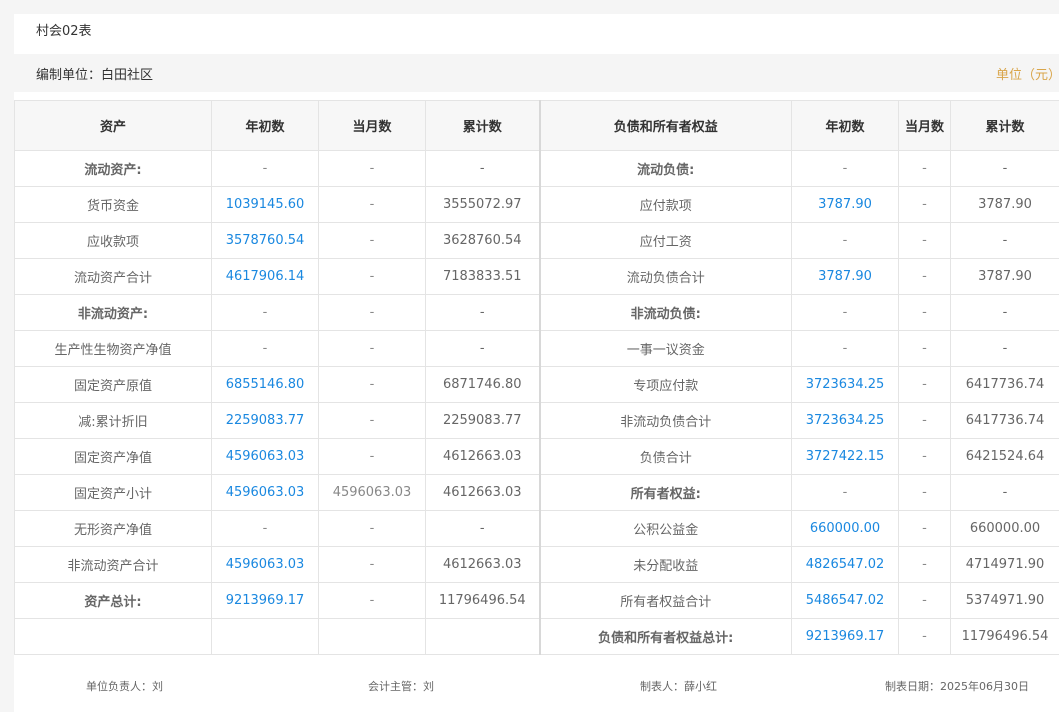 Image resolution: width=1059 pixels, height=712 pixels. What do you see at coordinates (845, 564) in the screenshot?
I see `liability-begin-cell: 4826547.02` at bounding box center [845, 564].